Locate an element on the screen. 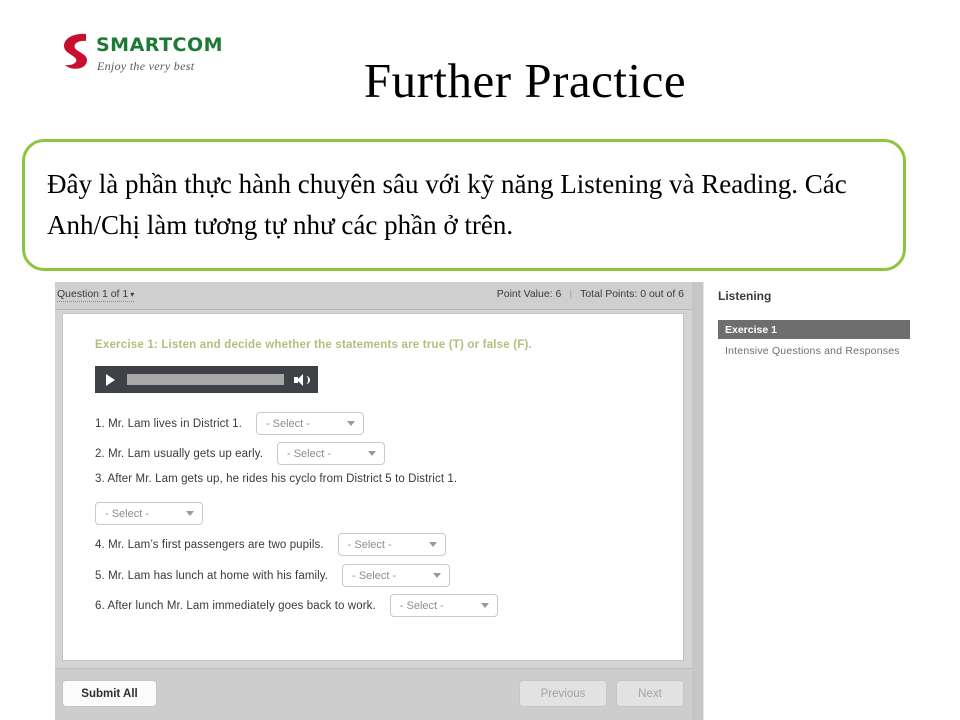 The image size is (960, 720). question-text: 2. Mr. Lam usually gets up early. is located at coordinates (179, 453).